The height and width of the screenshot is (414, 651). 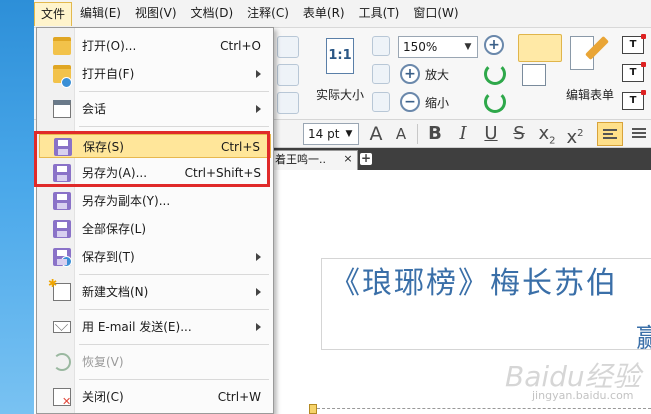 I want to click on zoom-in-label: 放大, so click(x=437, y=74).